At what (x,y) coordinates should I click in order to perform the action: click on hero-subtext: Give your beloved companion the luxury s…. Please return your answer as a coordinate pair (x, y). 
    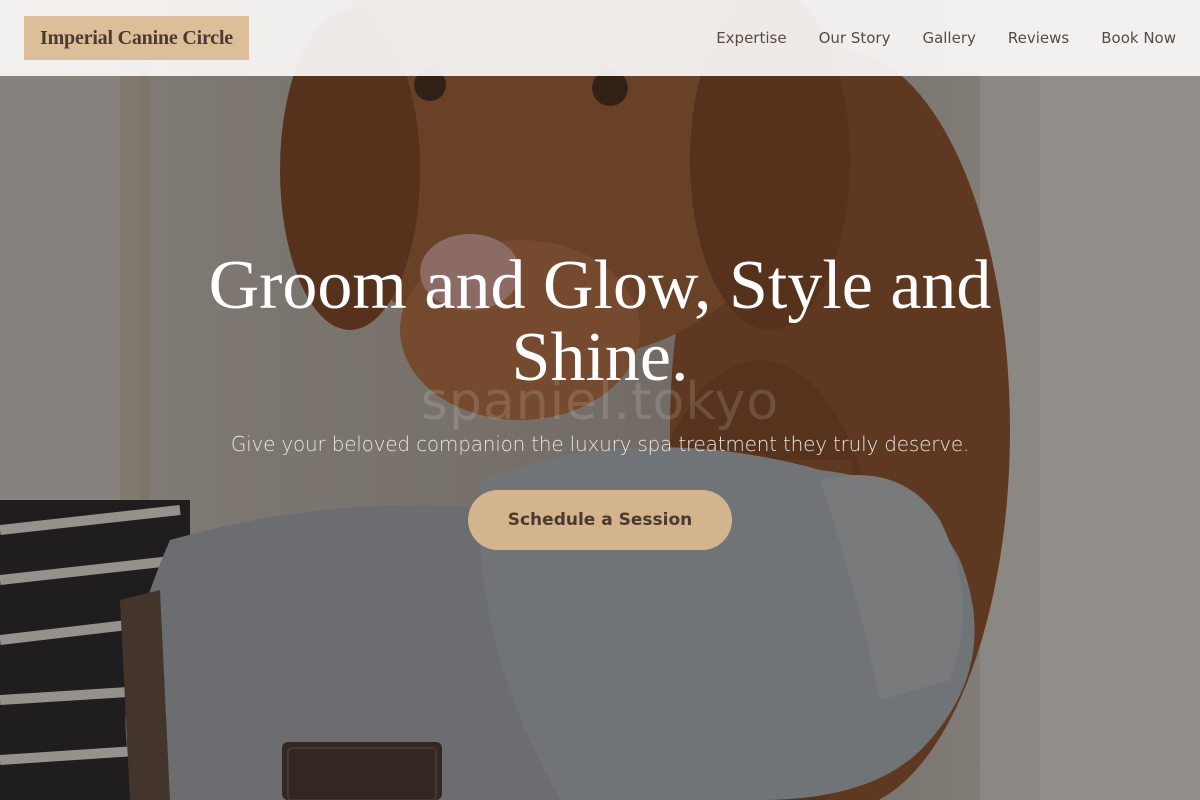
    Looking at the image, I should click on (600, 444).